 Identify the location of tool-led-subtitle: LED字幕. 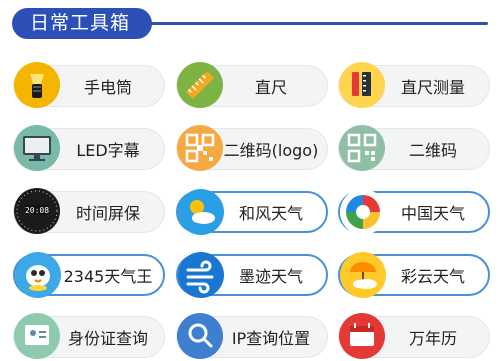
(89, 148).